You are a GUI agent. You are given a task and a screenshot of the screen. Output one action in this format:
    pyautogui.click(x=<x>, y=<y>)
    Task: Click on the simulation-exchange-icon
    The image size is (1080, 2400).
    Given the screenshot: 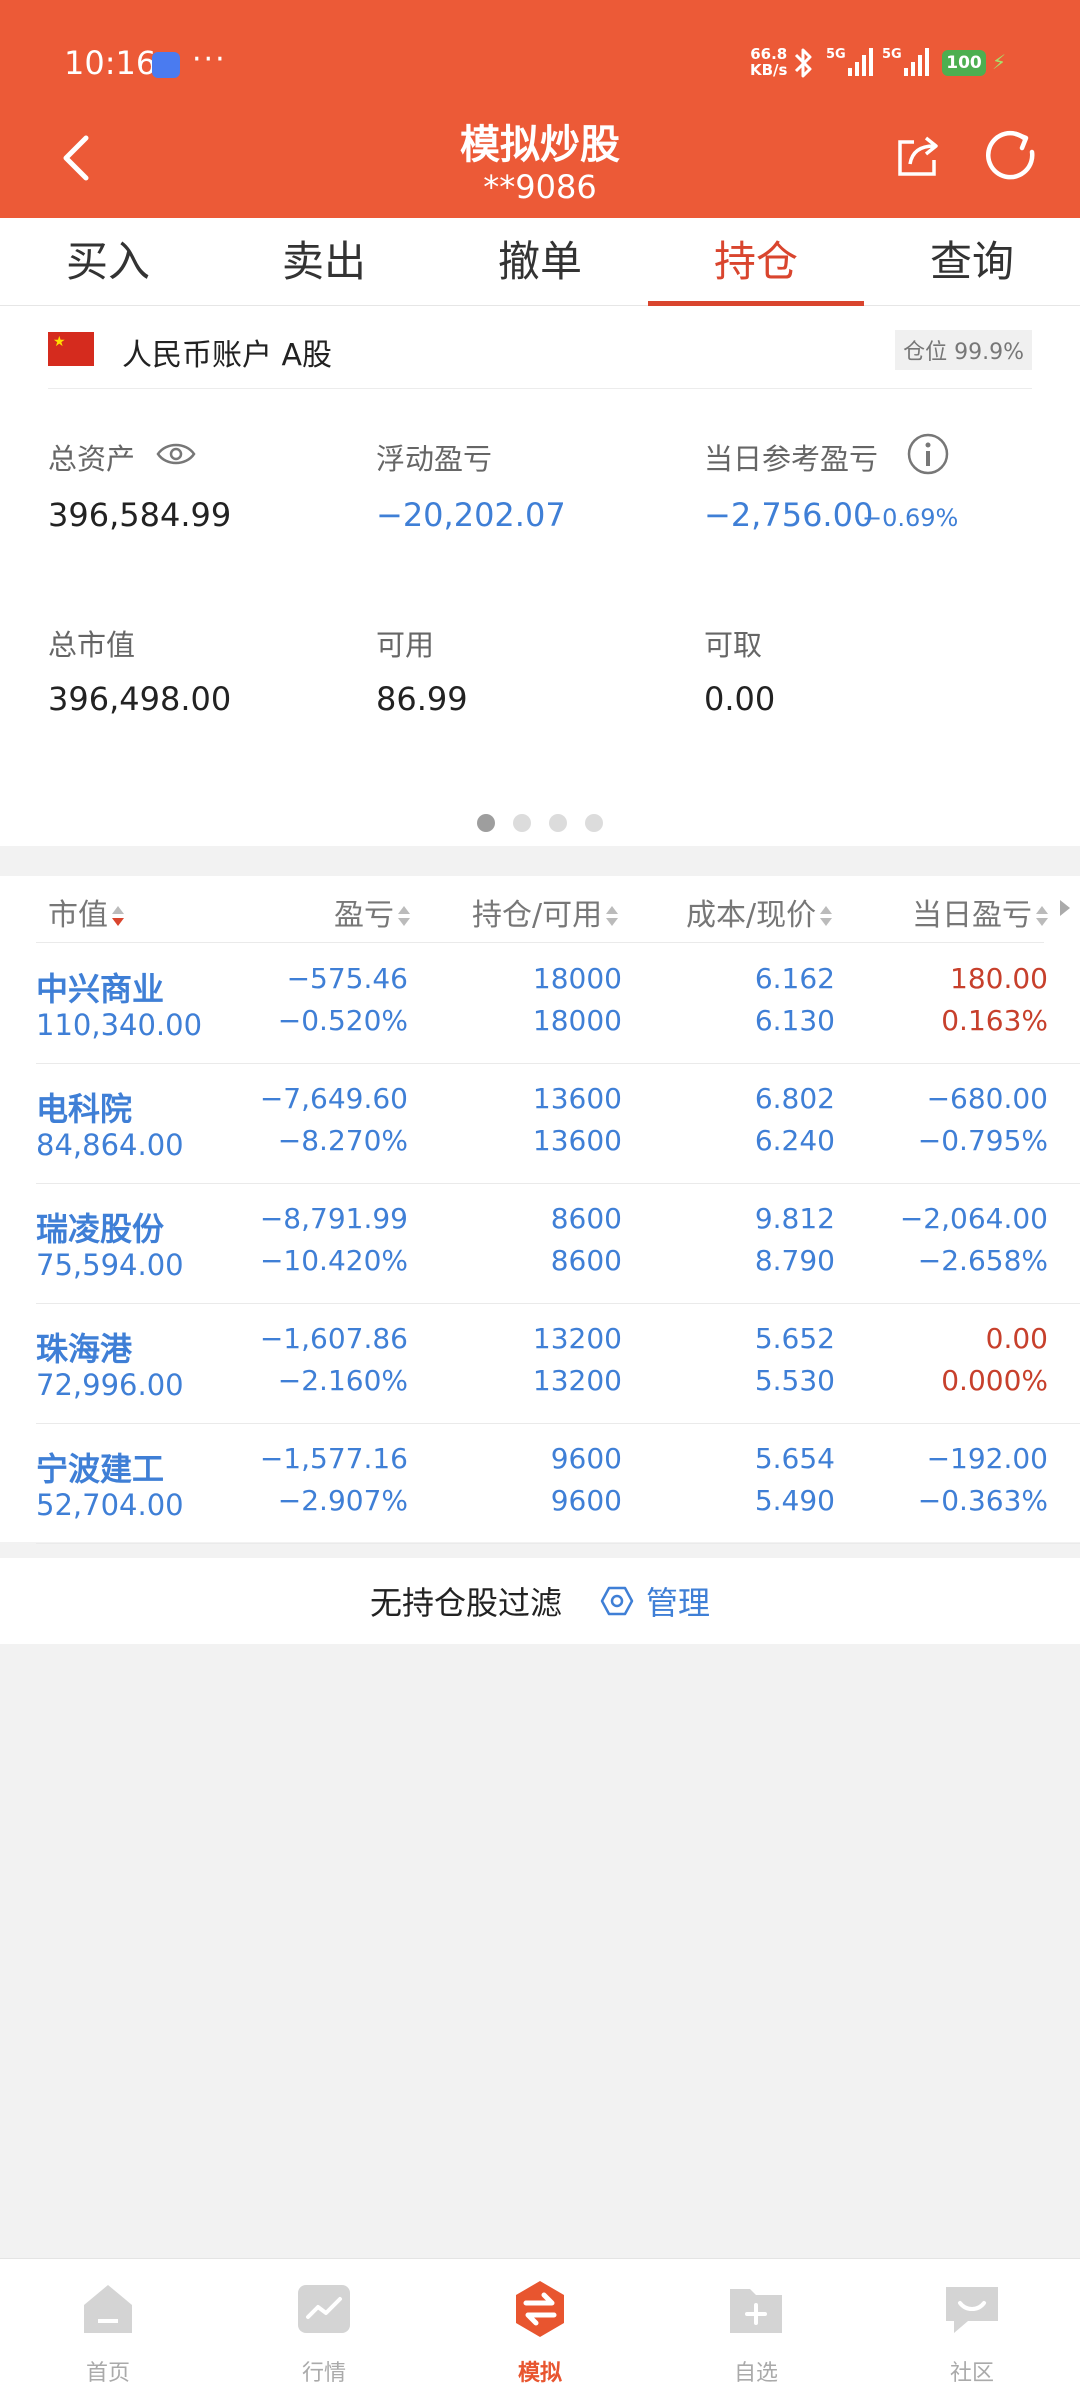 What is the action you would take?
    pyautogui.click(x=540, y=2309)
    